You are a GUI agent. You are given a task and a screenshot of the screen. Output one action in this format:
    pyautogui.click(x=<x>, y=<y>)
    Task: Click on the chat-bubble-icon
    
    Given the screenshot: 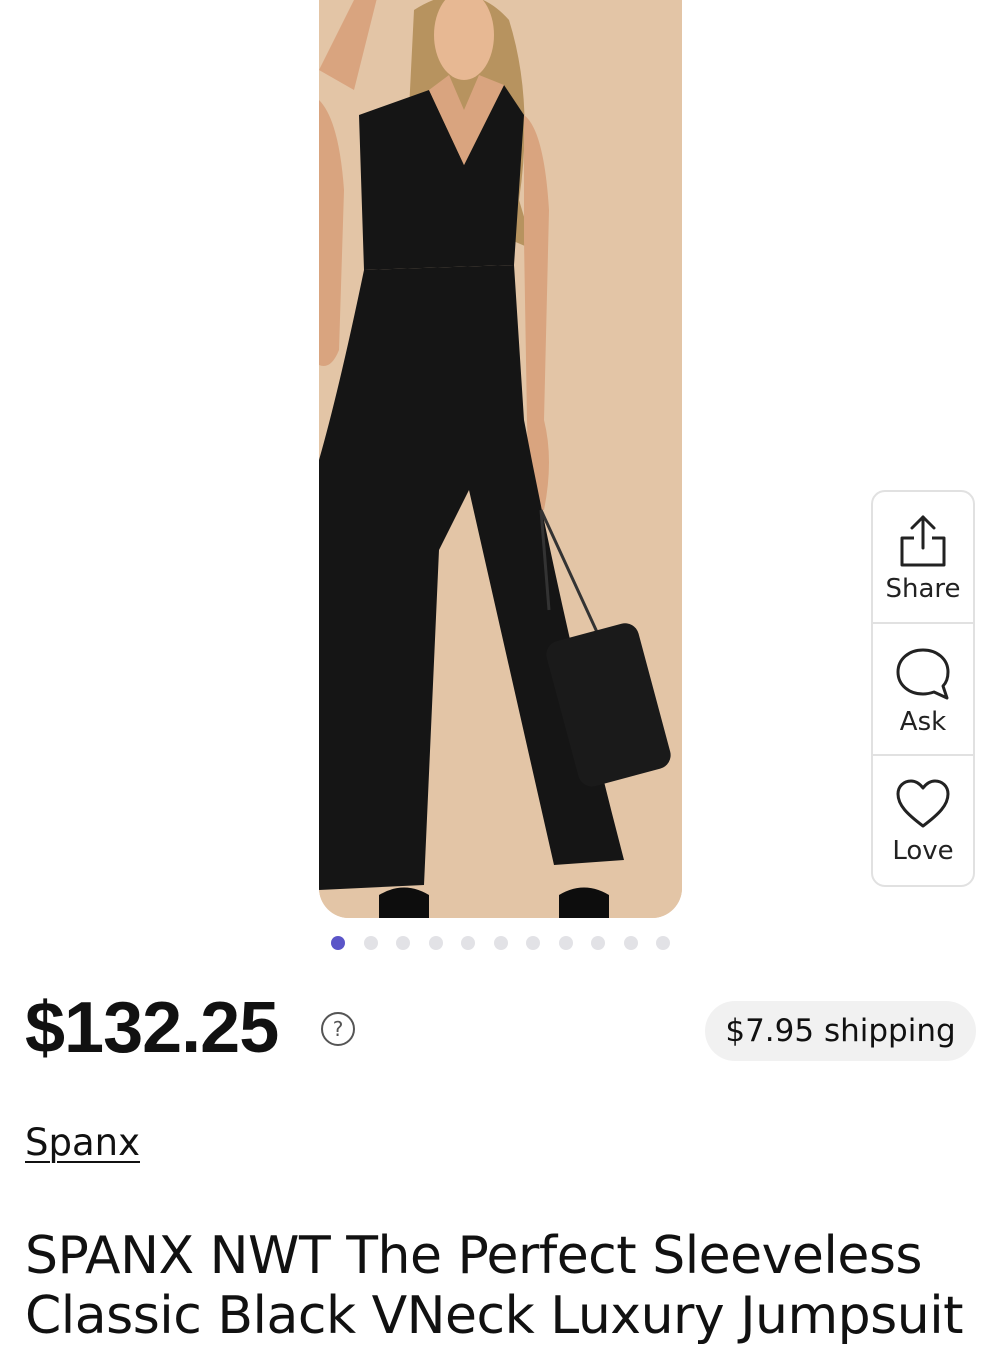 What is the action you would take?
    pyautogui.click(x=923, y=674)
    